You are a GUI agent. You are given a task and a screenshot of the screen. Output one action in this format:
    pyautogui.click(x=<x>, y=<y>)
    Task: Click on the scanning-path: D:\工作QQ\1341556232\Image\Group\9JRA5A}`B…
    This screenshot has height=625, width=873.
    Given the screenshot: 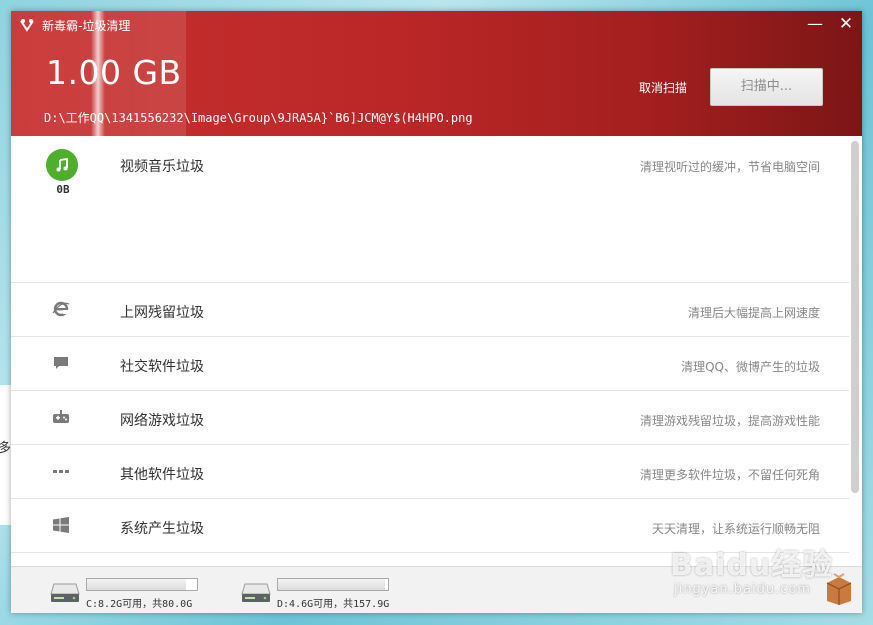 What is the action you would take?
    pyautogui.click(x=258, y=118)
    